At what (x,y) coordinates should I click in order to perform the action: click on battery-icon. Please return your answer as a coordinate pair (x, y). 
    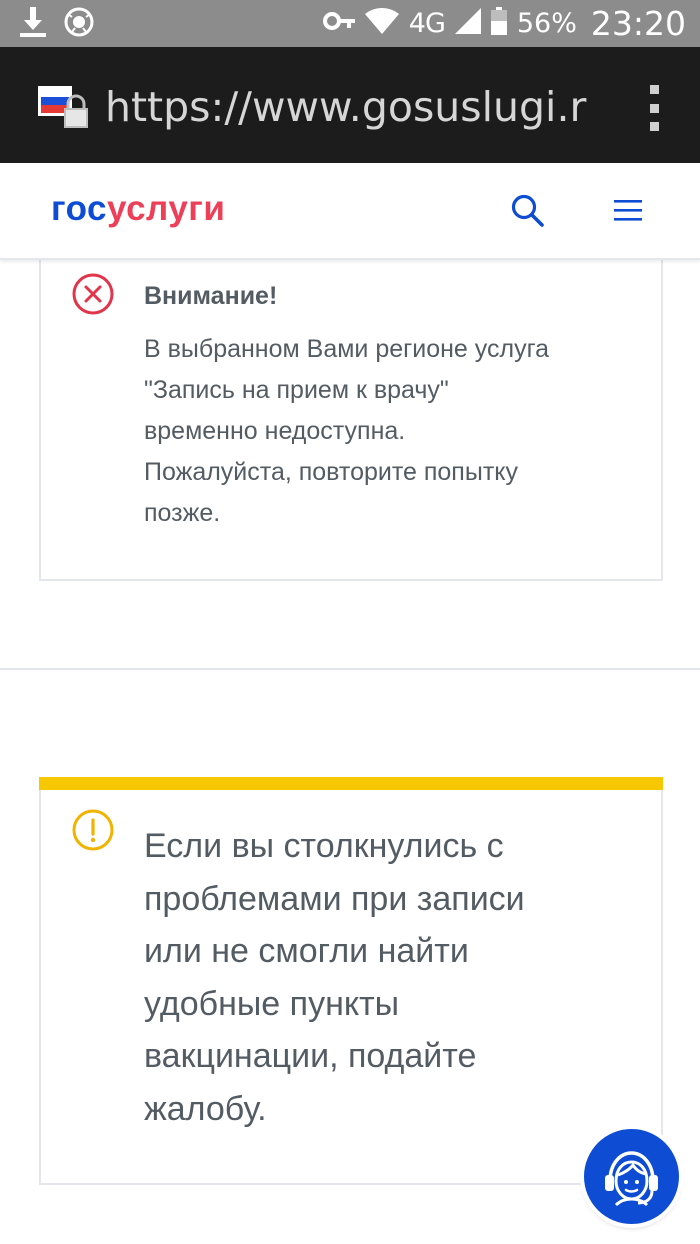
    Looking at the image, I should click on (498, 23).